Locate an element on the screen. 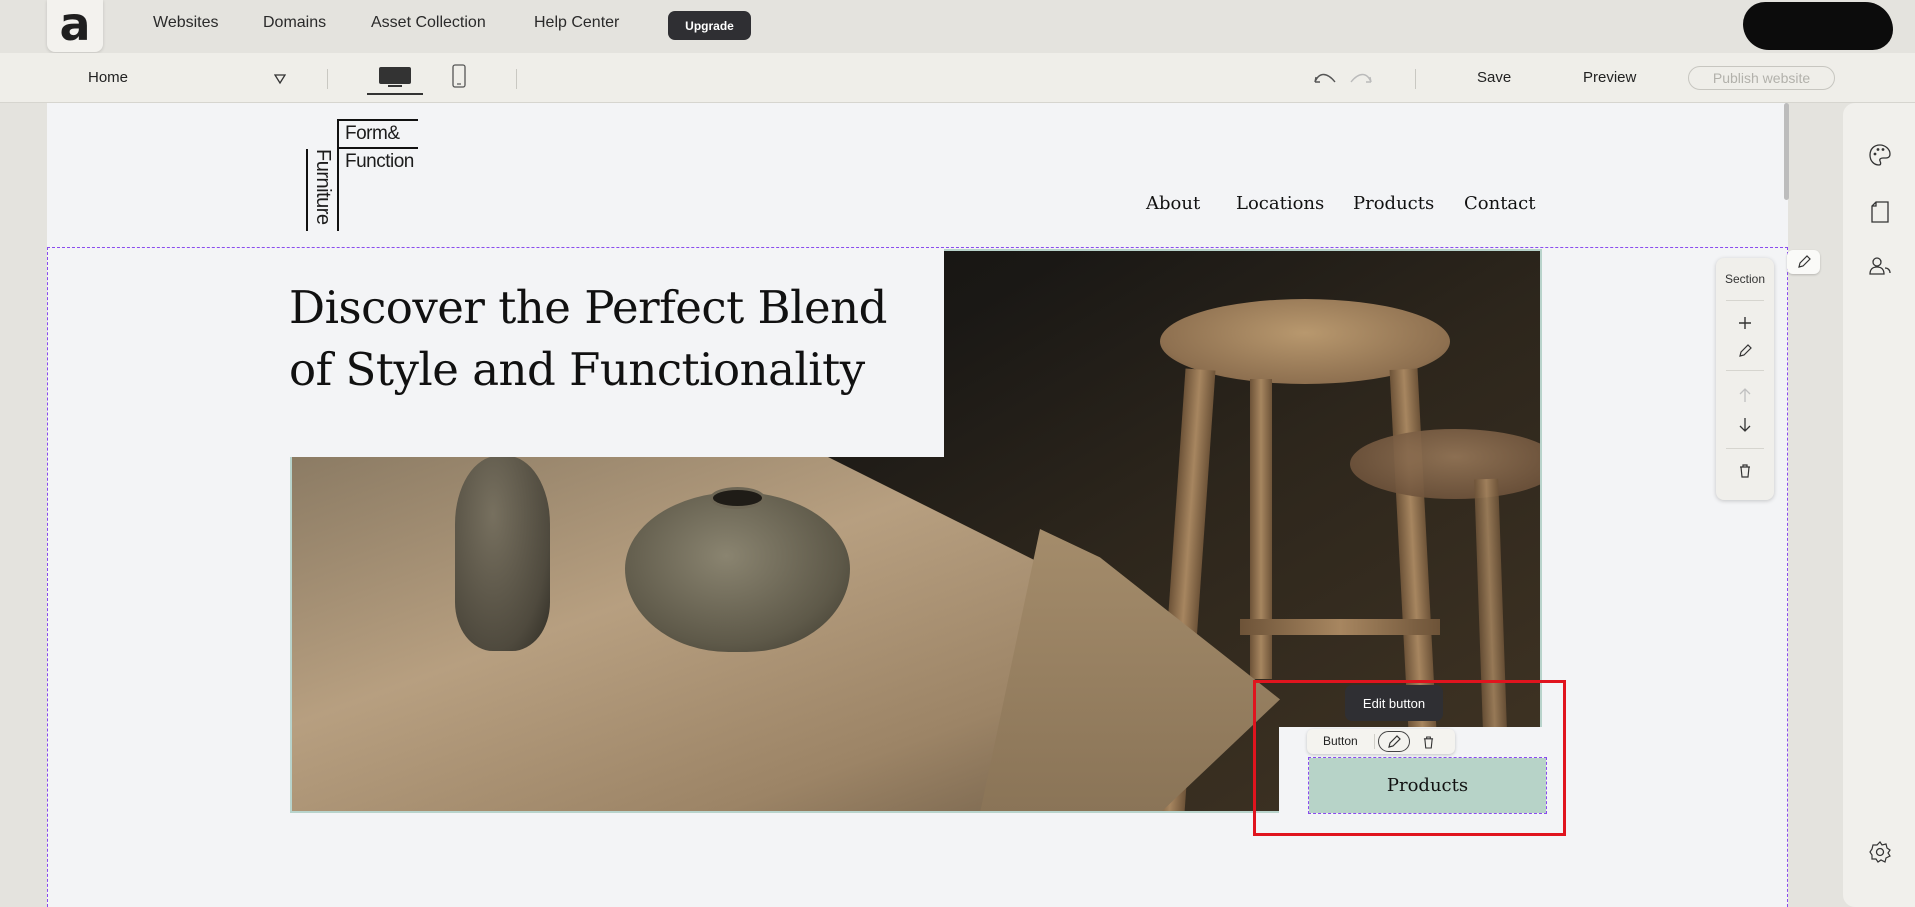 The image size is (1915, 907). page-icon is located at coordinates (1880, 212).